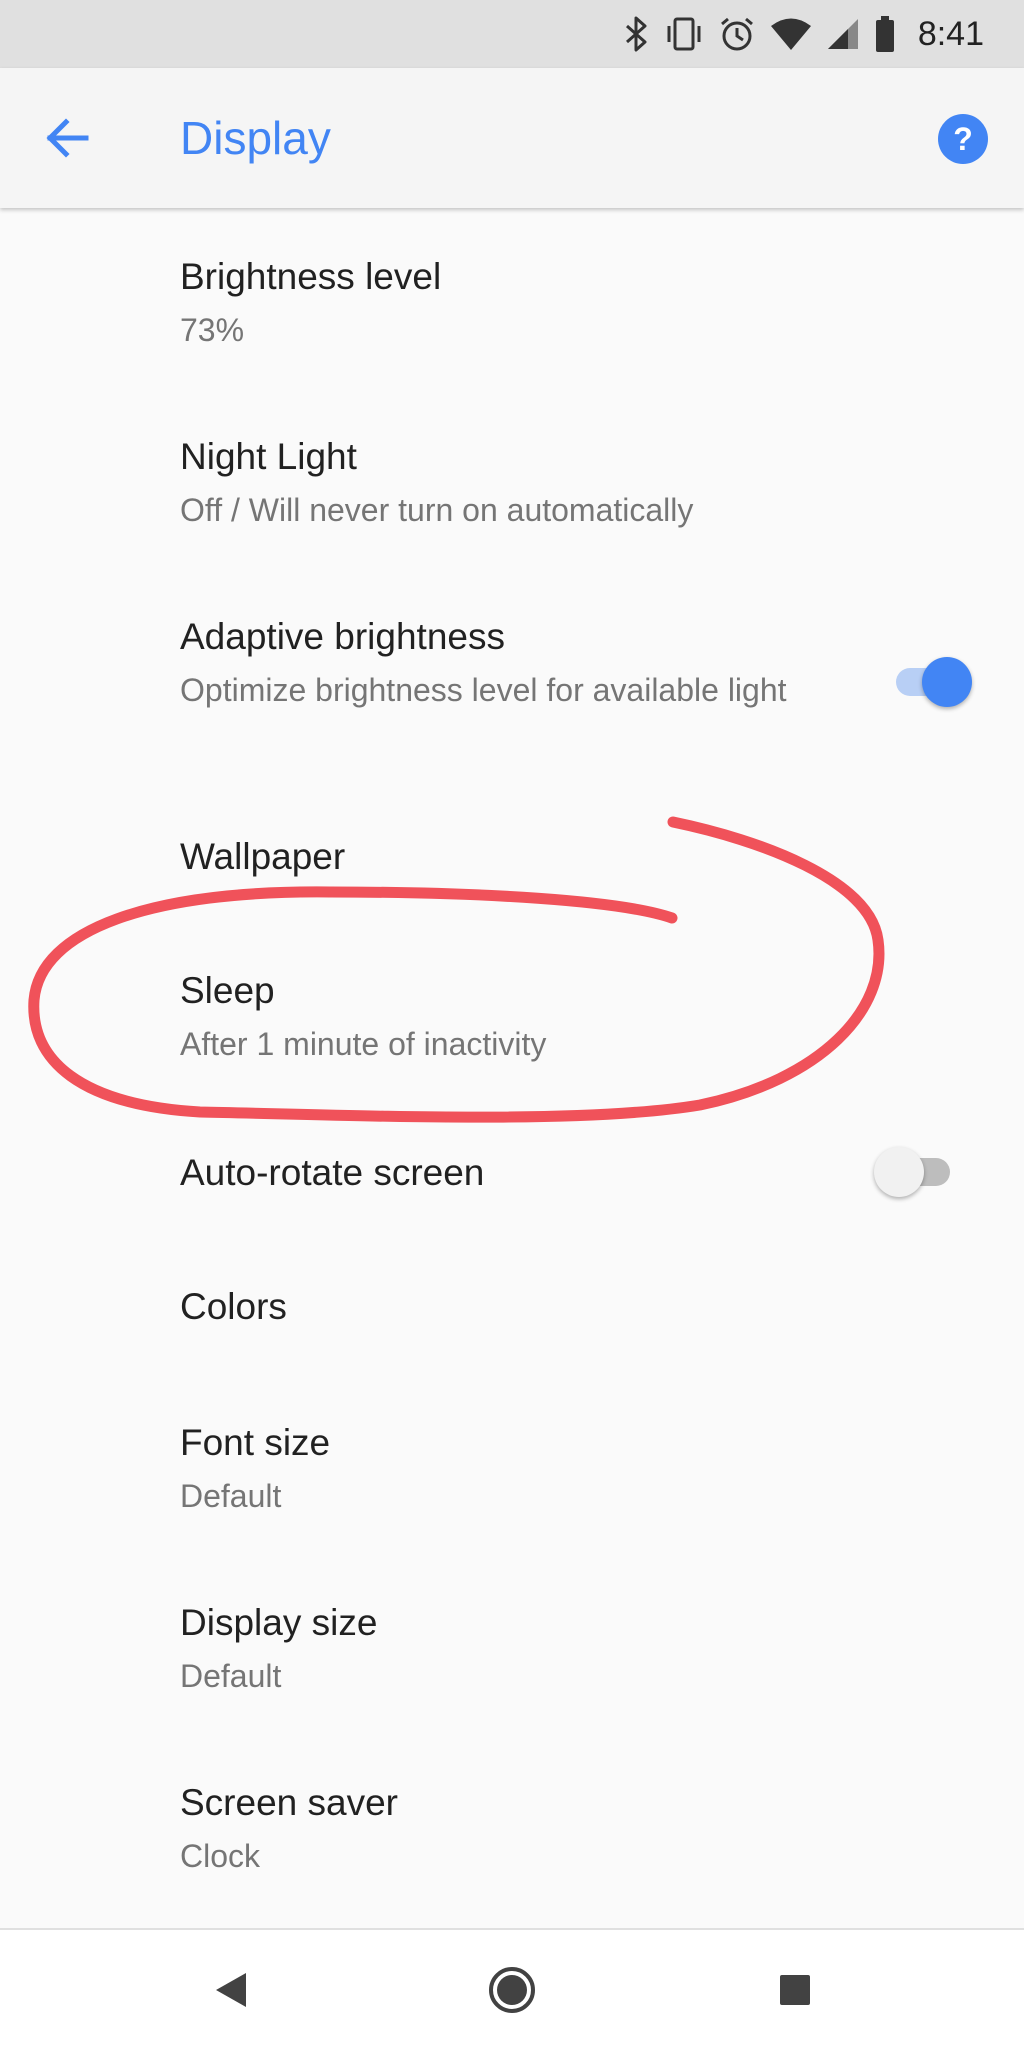  I want to click on item-summary: Off / Will never turn on automatically, so click(437, 510).